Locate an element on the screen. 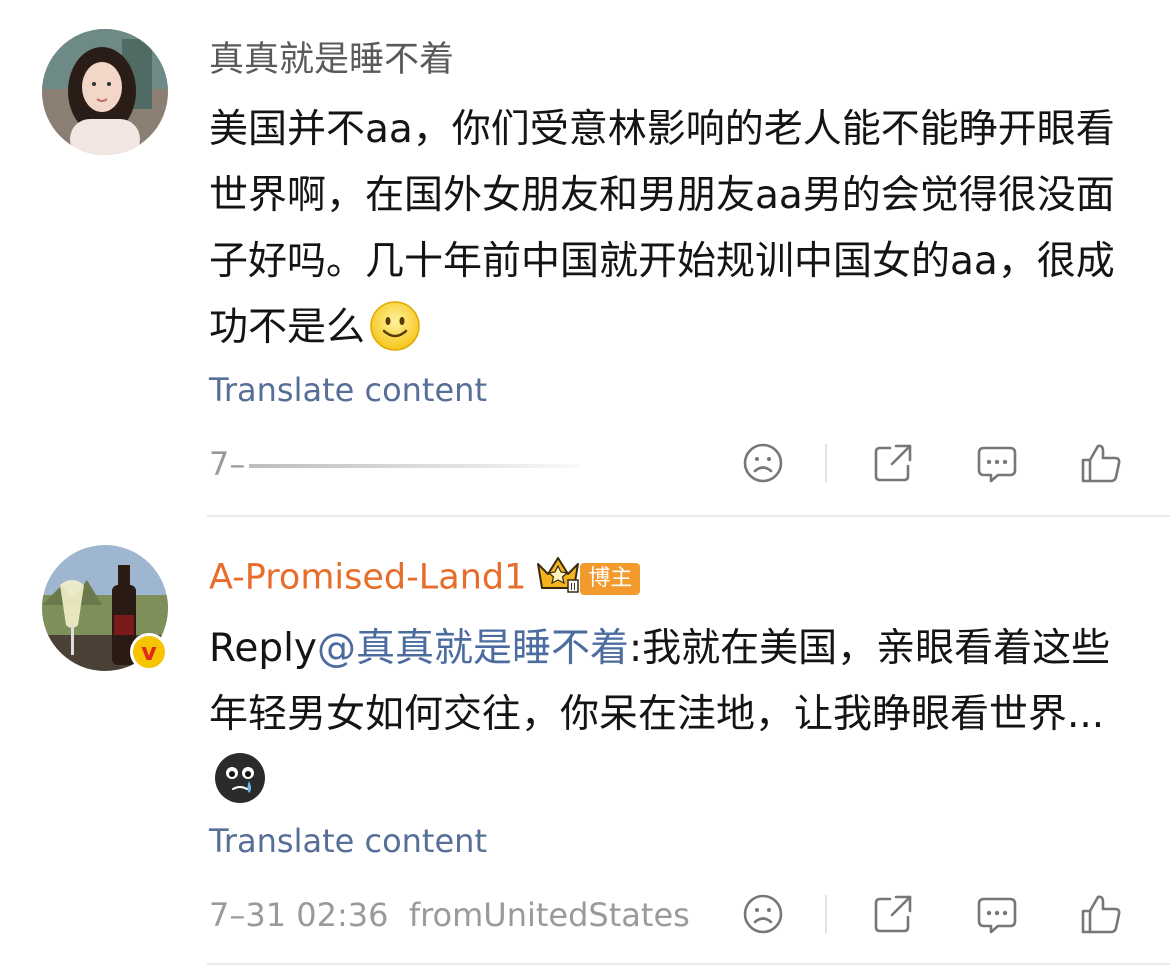 This screenshot has width=1170, height=965. svg-text: II is located at coordinates (573, 587).